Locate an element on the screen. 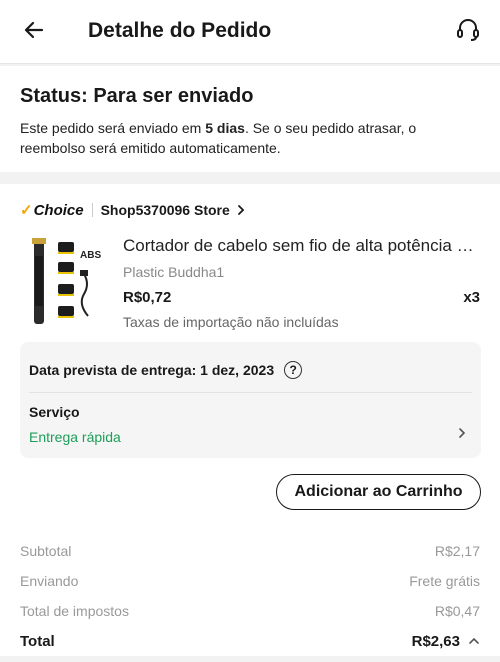 The image size is (500, 662). top-bar: Detalhe do Pedido is located at coordinates (250, 32).